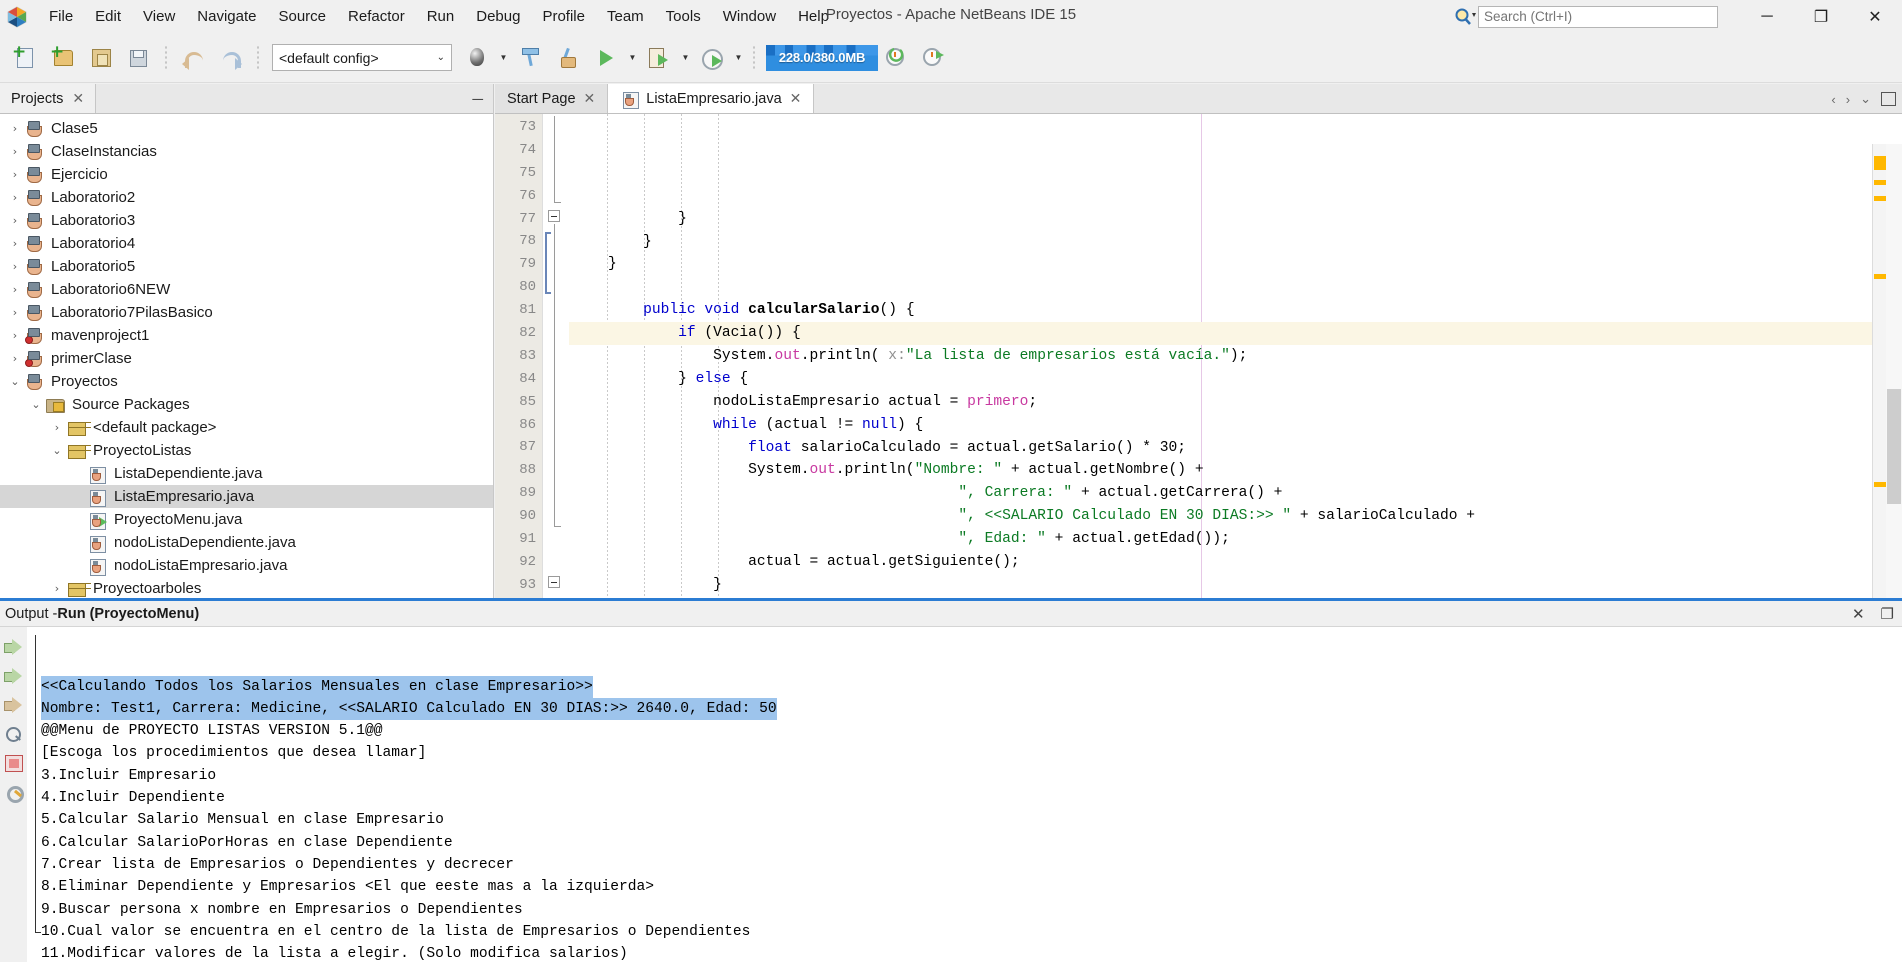 The image size is (1902, 962). What do you see at coordinates (13, 705) in the screenshot?
I see `next-arrow-icon` at bounding box center [13, 705].